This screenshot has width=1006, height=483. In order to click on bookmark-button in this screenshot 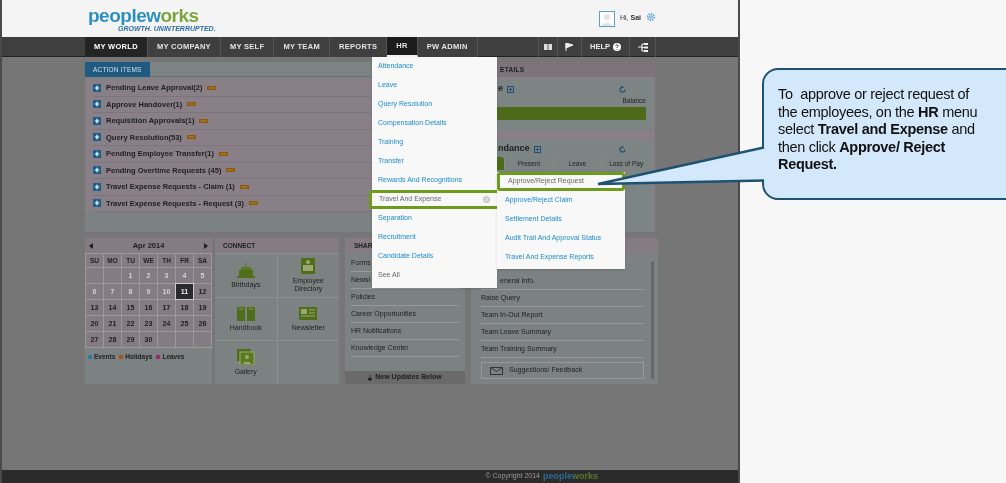, I will do `click(548, 47)`.